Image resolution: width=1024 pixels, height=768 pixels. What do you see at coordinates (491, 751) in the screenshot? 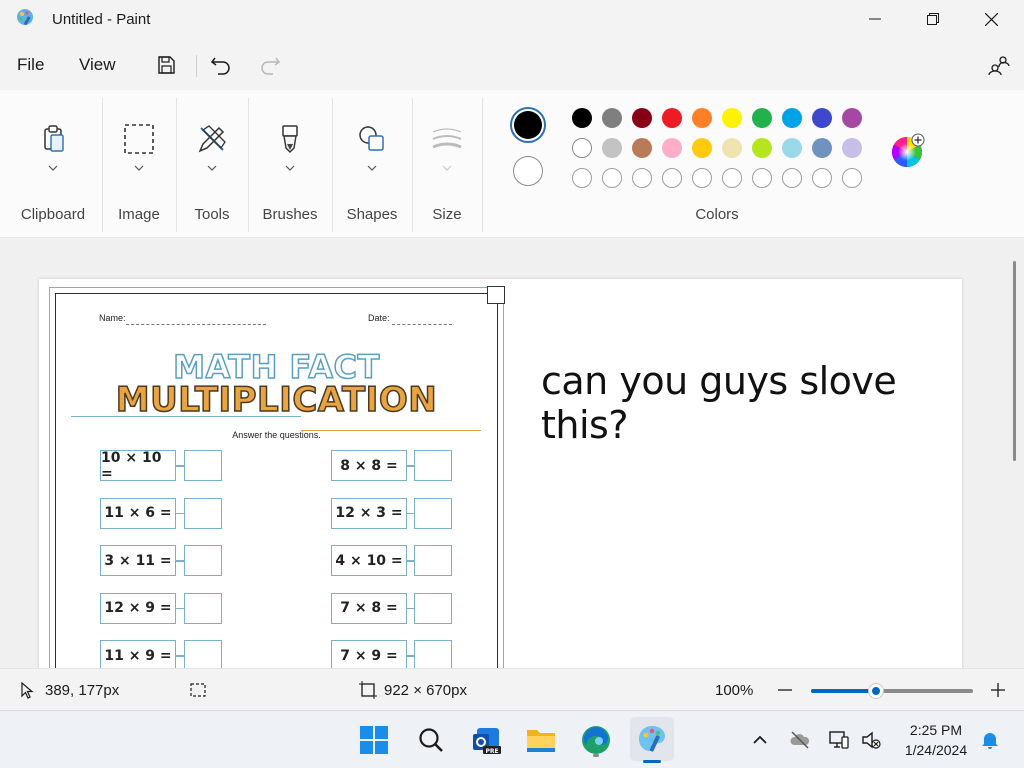
I see `svg-text: PRE` at bounding box center [491, 751].